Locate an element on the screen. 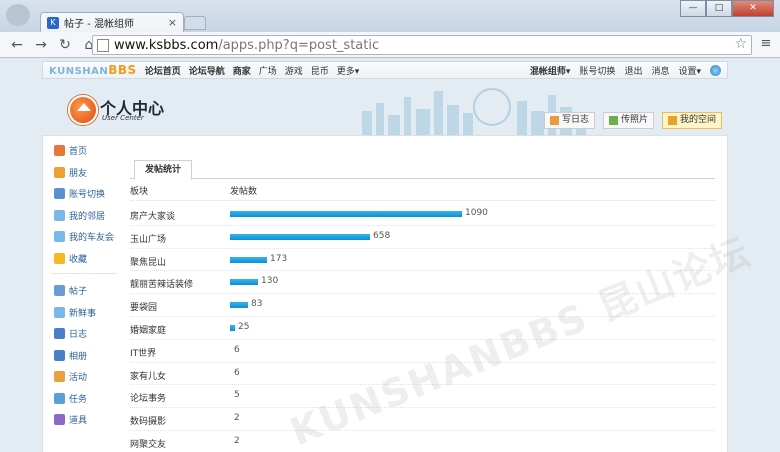 This screenshot has height=452, width=780. post-count-value: 1090 is located at coordinates (476, 213).